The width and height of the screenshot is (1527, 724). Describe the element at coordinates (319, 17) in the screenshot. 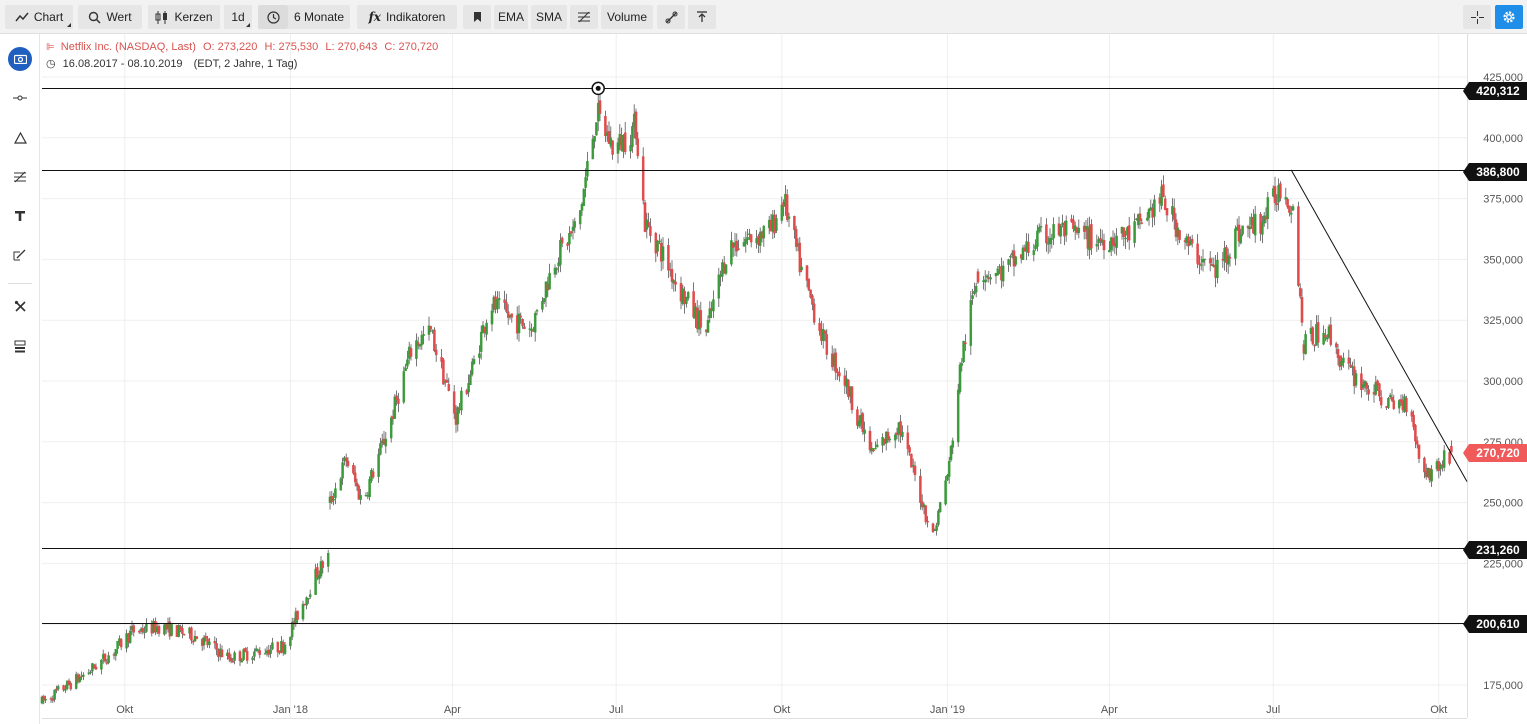

I see `range-button: 6 Monate` at that location.